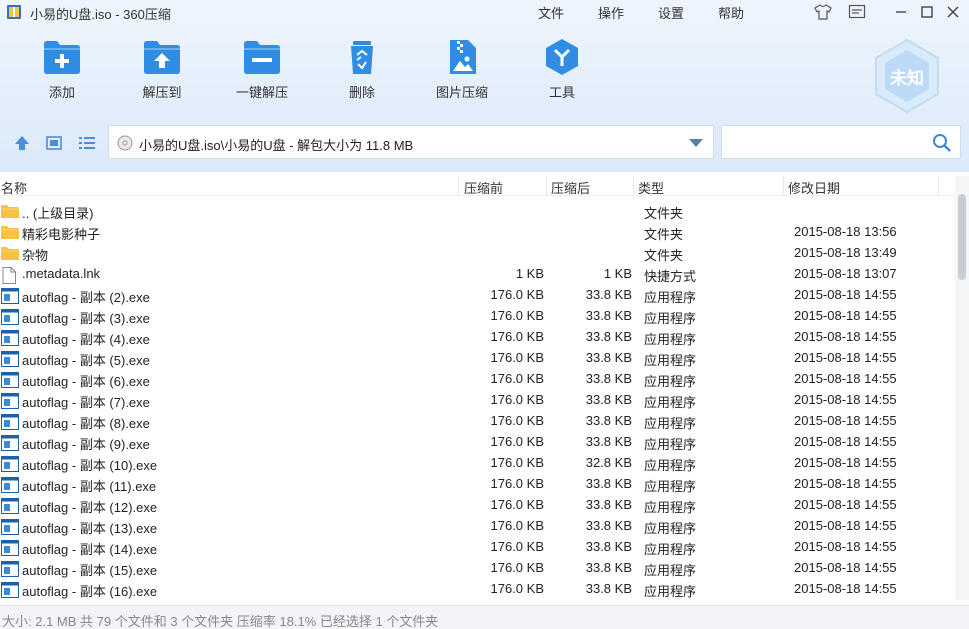 The width and height of the screenshot is (969, 629). What do you see at coordinates (14, 187) in the screenshot?
I see `column-name: 名称` at bounding box center [14, 187].